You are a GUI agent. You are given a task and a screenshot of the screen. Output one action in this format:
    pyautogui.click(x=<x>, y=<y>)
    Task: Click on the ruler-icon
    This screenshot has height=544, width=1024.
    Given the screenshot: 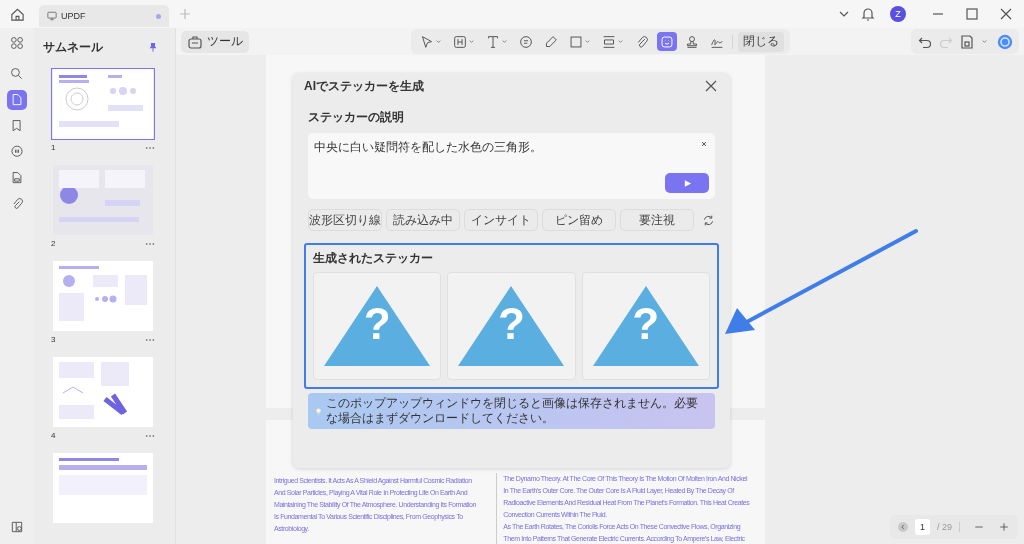 What is the action you would take?
    pyautogui.click(x=608, y=41)
    